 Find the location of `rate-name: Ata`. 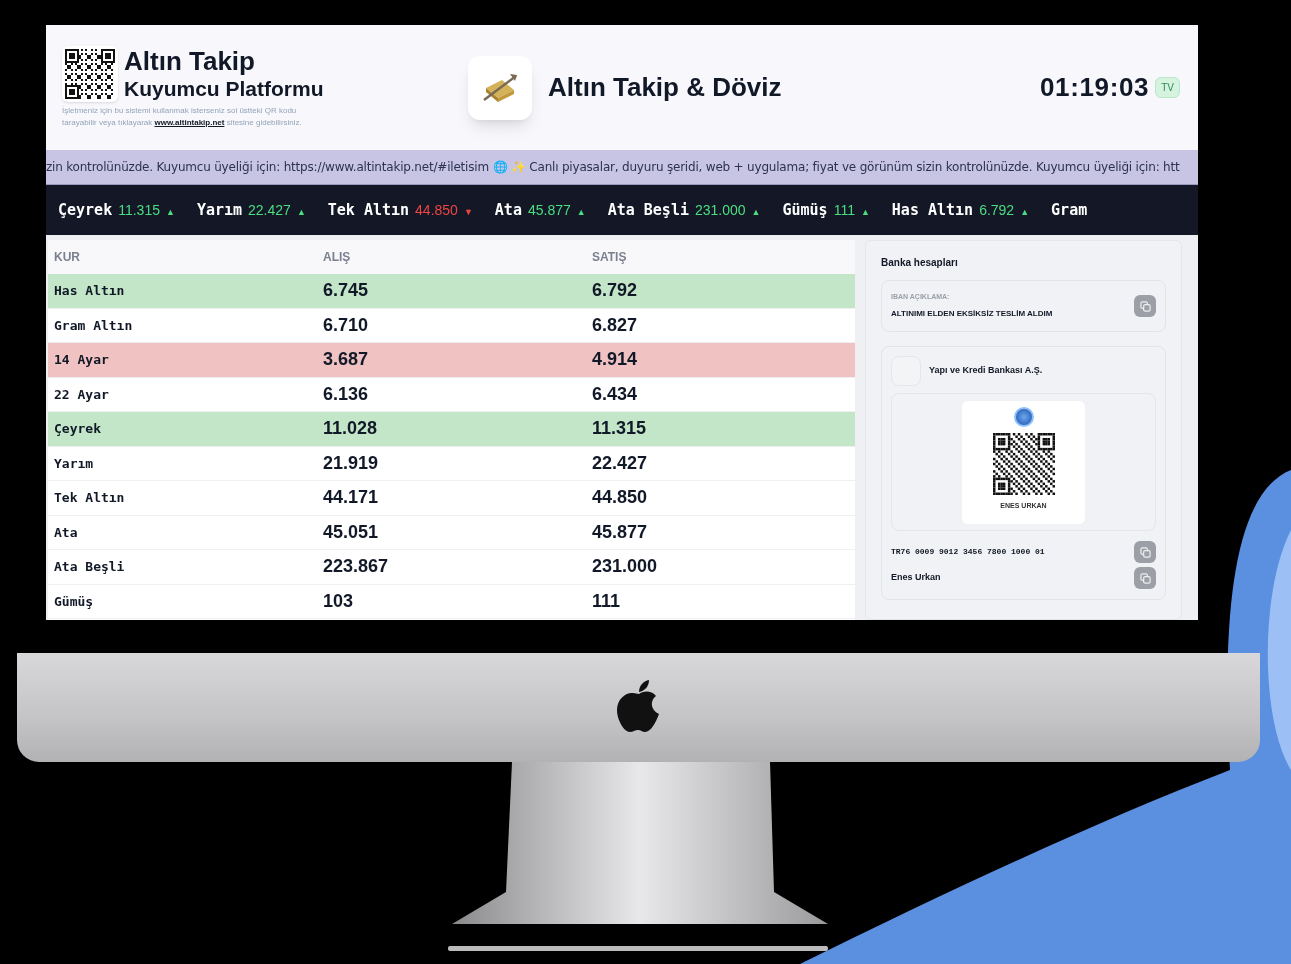

rate-name: Ata is located at coordinates (66, 532).